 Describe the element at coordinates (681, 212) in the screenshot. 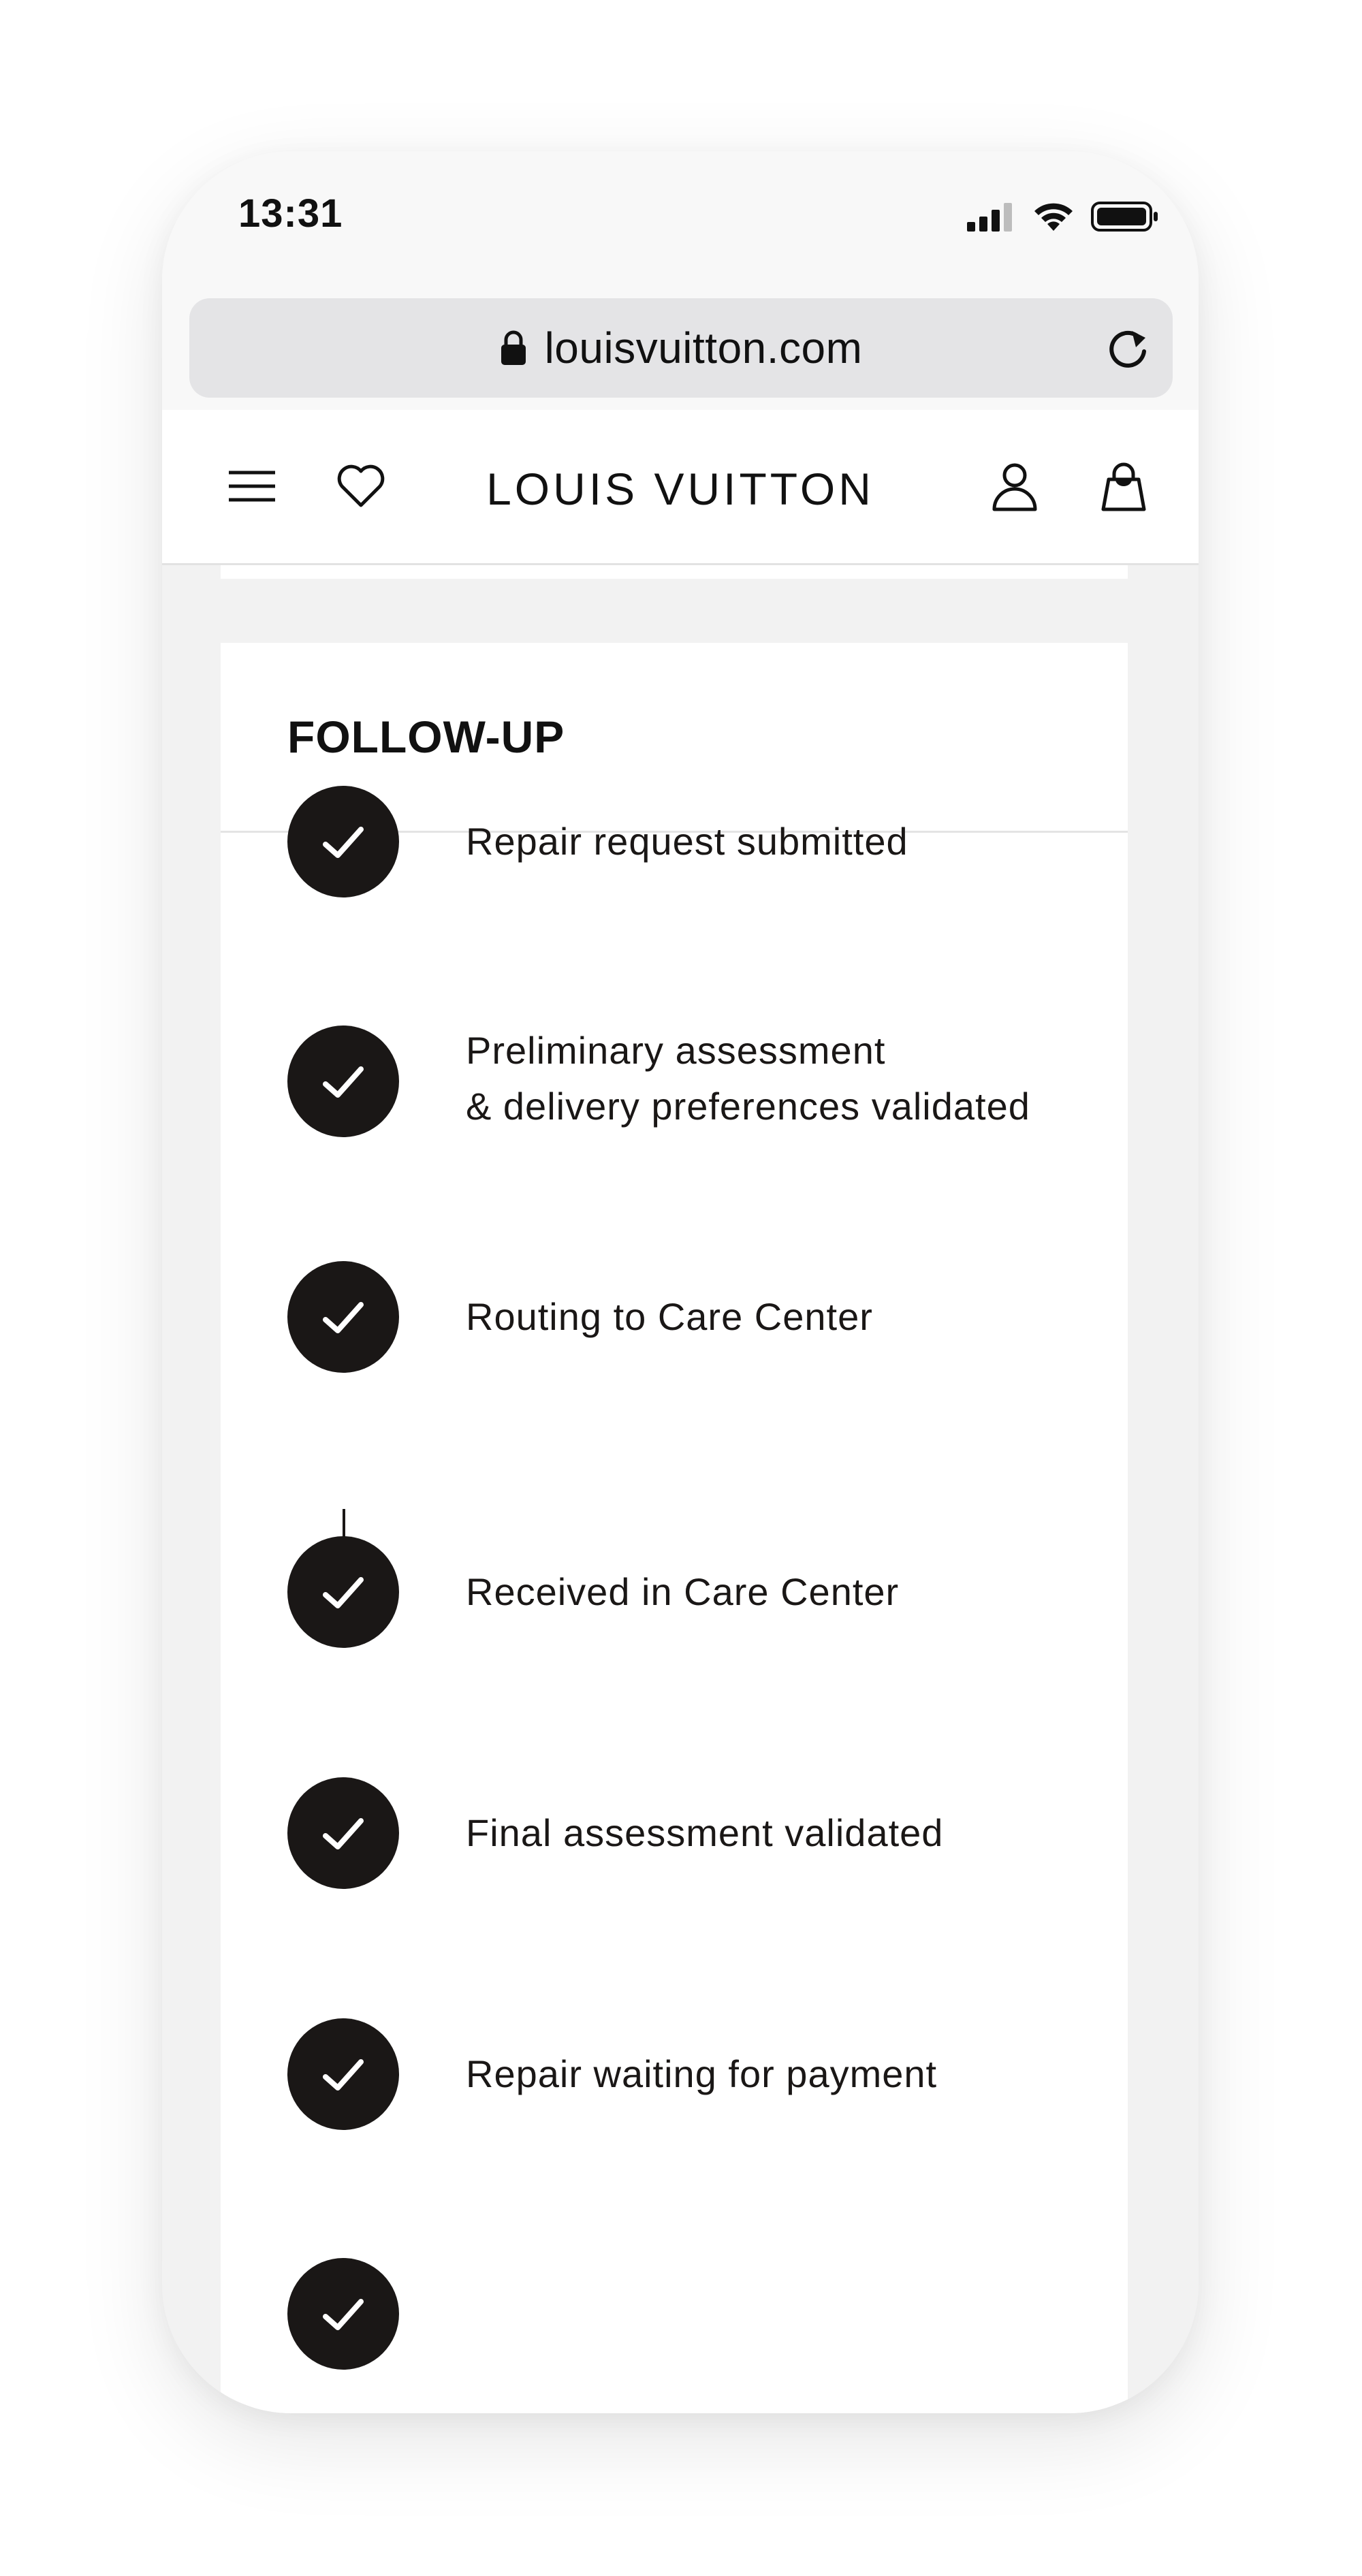

I see `status-bar: 13:31` at that location.